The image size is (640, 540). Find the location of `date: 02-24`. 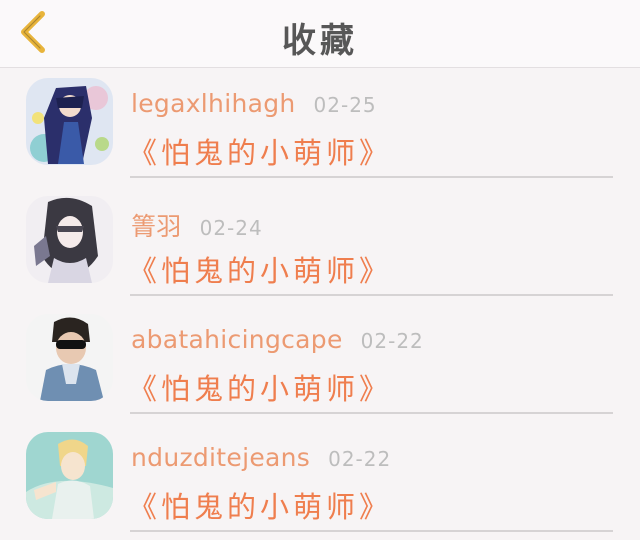

date: 02-24 is located at coordinates (231, 228).